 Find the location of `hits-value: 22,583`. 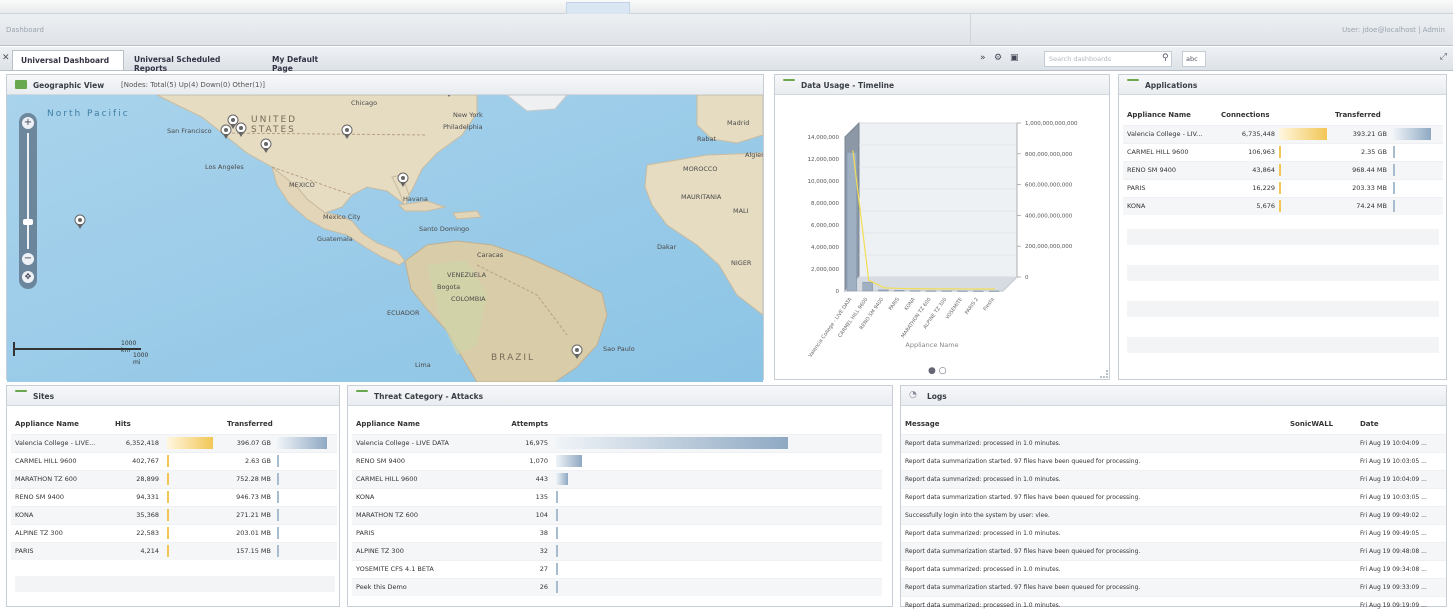

hits-value: 22,583 is located at coordinates (147, 533).